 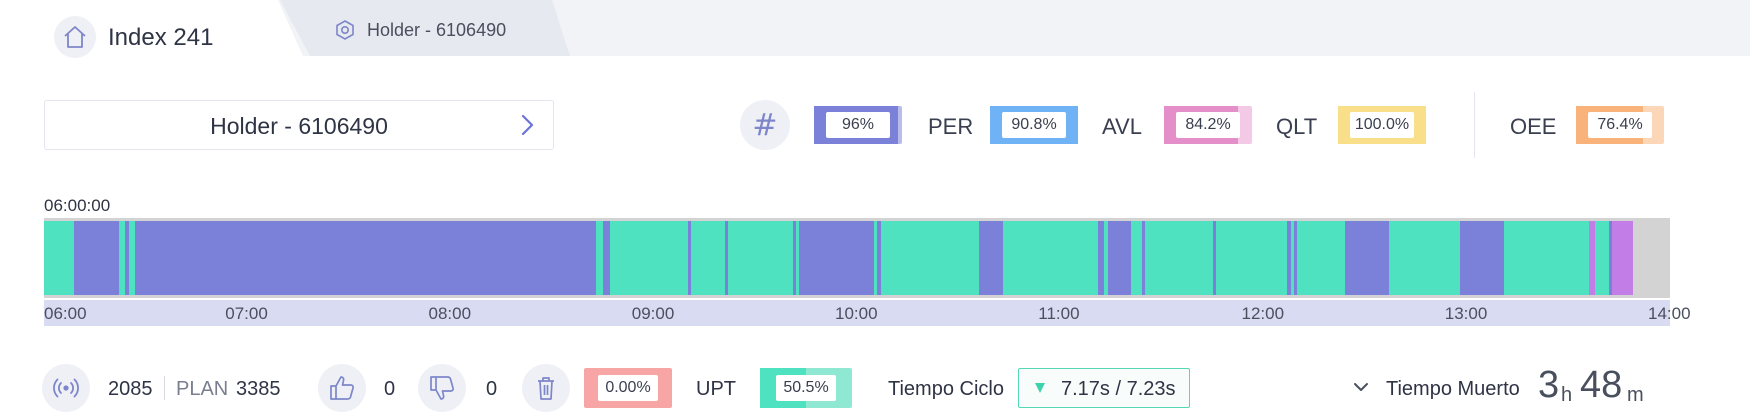 I want to click on dead-time-minutes-unit: m, so click(x=1635, y=395).